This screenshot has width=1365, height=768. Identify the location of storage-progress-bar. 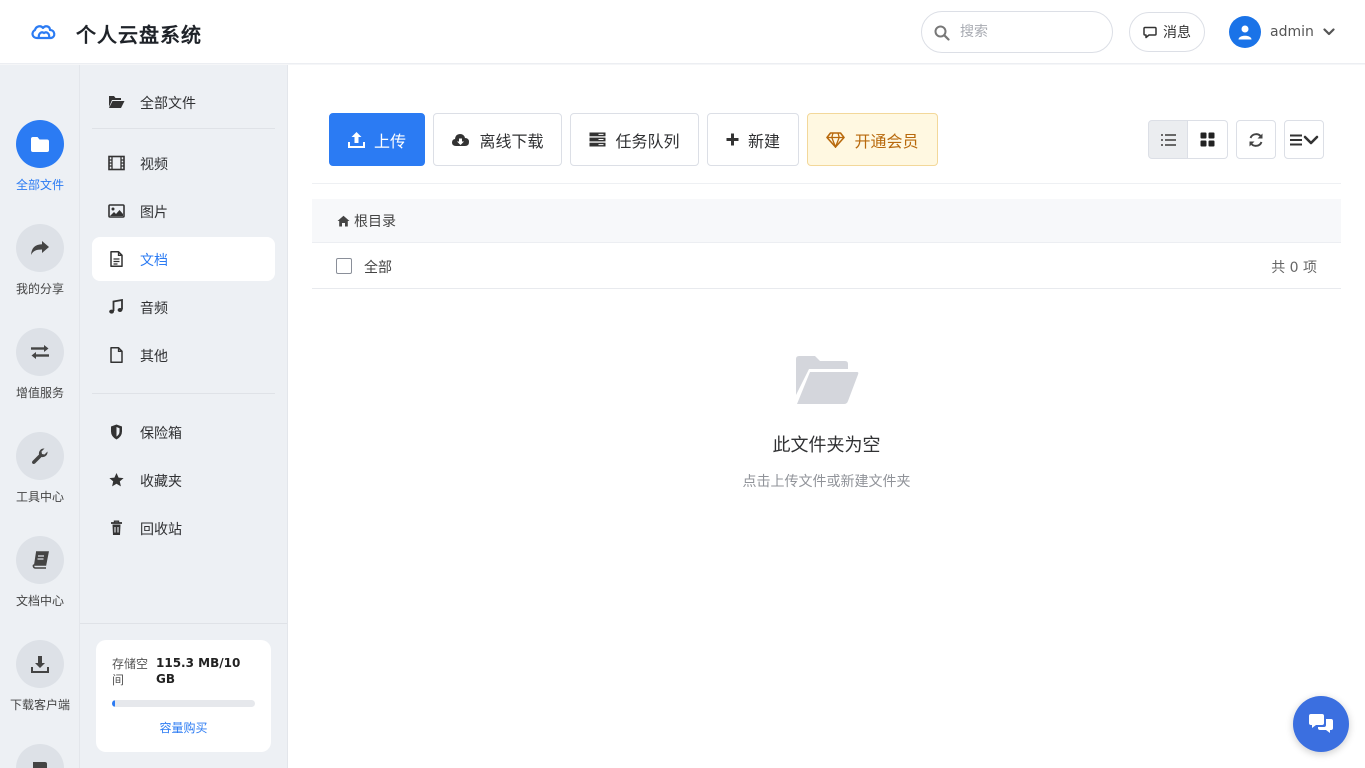
(183, 703).